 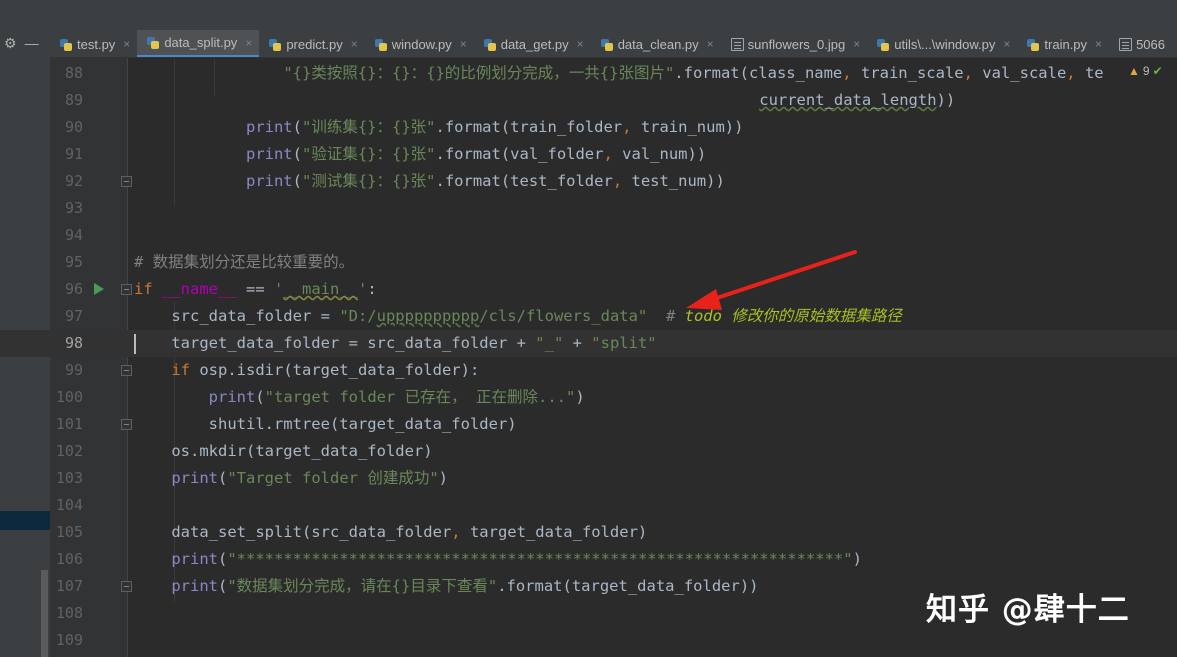 What do you see at coordinates (588, 208) in the screenshot?
I see `code-line-93: 93` at bounding box center [588, 208].